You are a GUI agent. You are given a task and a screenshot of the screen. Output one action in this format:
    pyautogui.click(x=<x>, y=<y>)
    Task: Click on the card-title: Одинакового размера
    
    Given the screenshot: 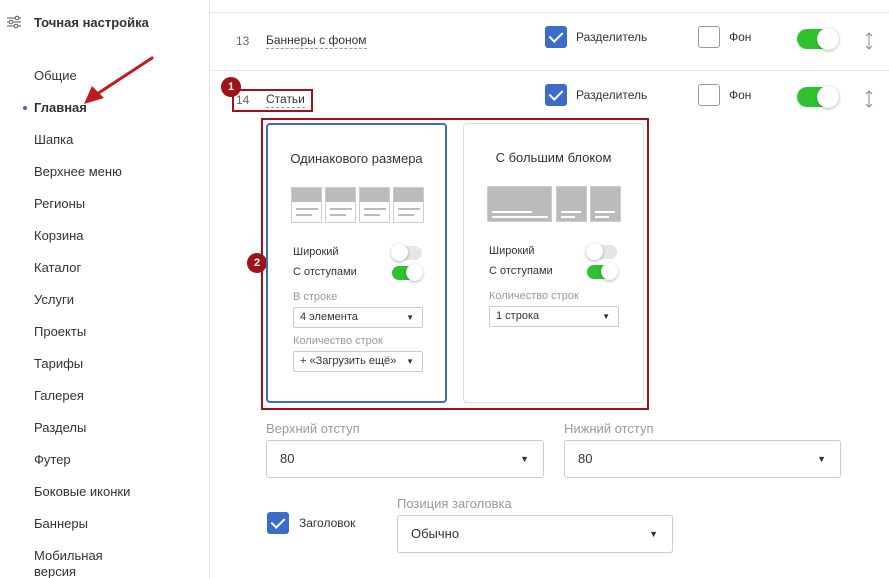 What is the action you would take?
    pyautogui.click(x=356, y=158)
    